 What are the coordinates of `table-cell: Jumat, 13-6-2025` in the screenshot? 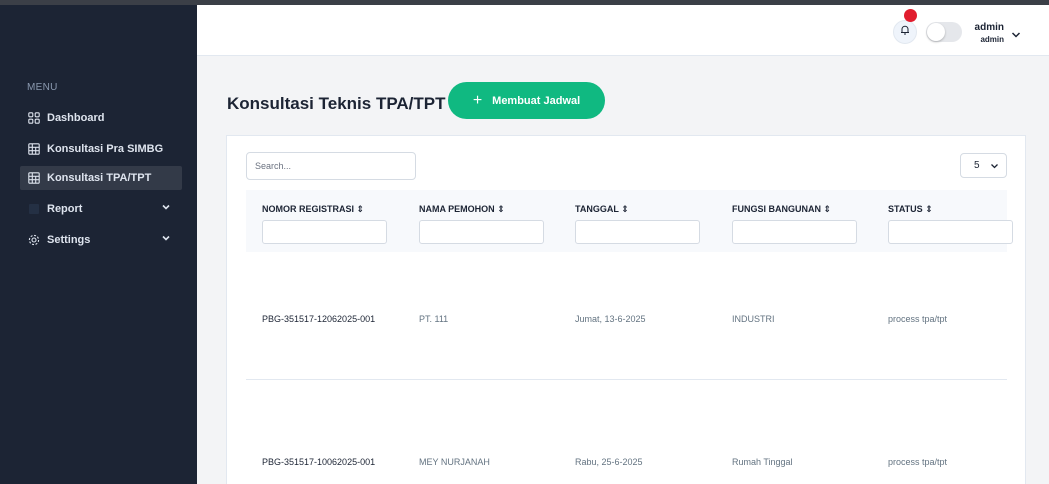 It's located at (610, 319).